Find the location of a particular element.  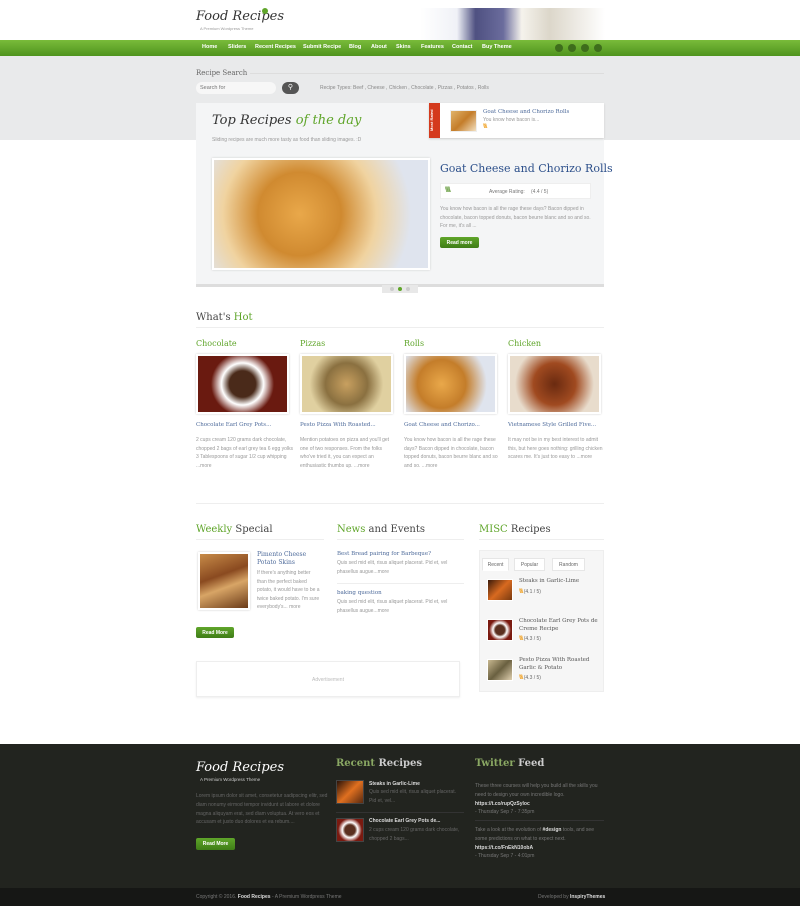

slide-title: Goat Cheese and Chorizo Rolls is located at coordinates (526, 168).